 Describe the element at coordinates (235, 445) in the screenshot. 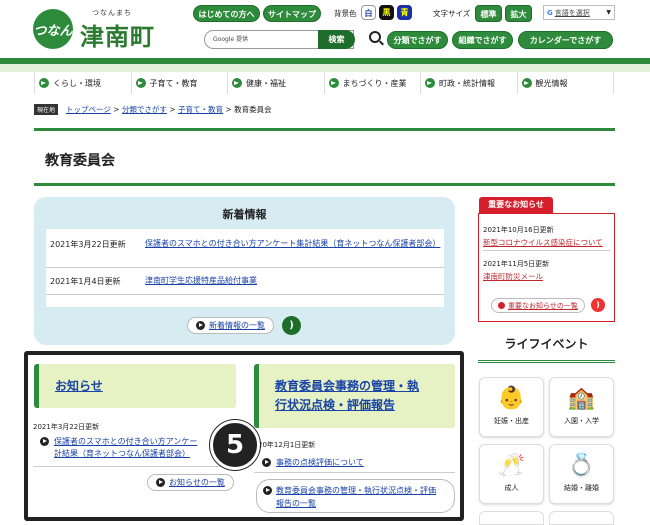

I see `step-number-badge: 5` at that location.